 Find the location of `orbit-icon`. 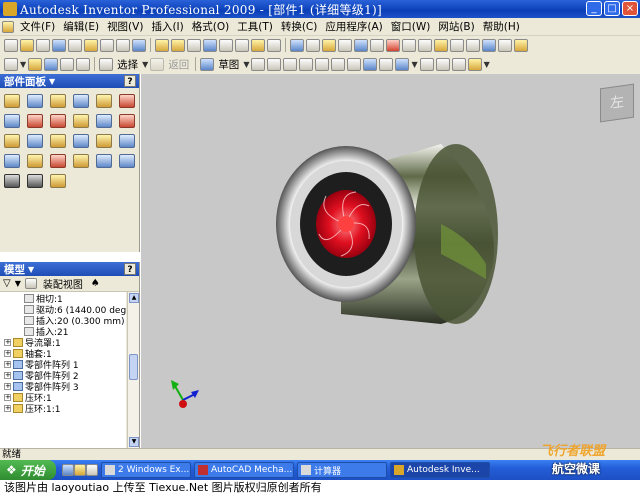

orbit-icon is located at coordinates (338, 64).